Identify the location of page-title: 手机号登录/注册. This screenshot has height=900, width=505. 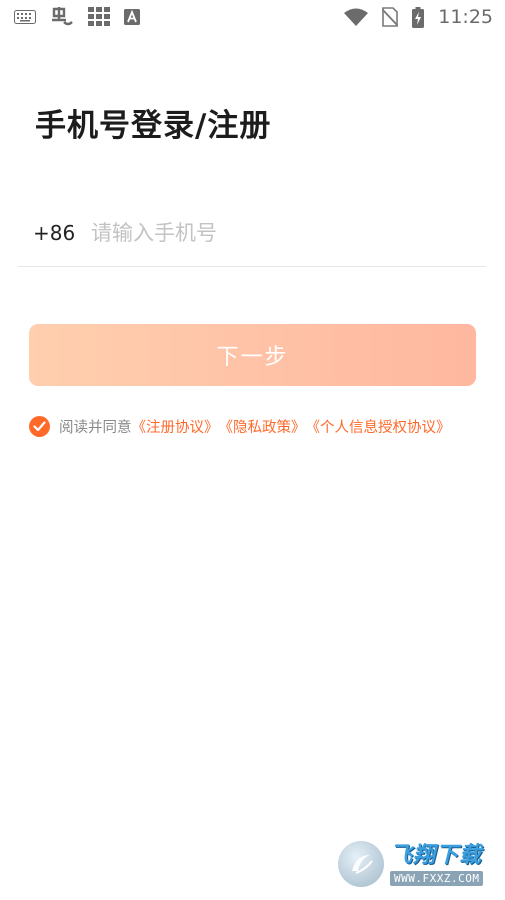
(153, 126).